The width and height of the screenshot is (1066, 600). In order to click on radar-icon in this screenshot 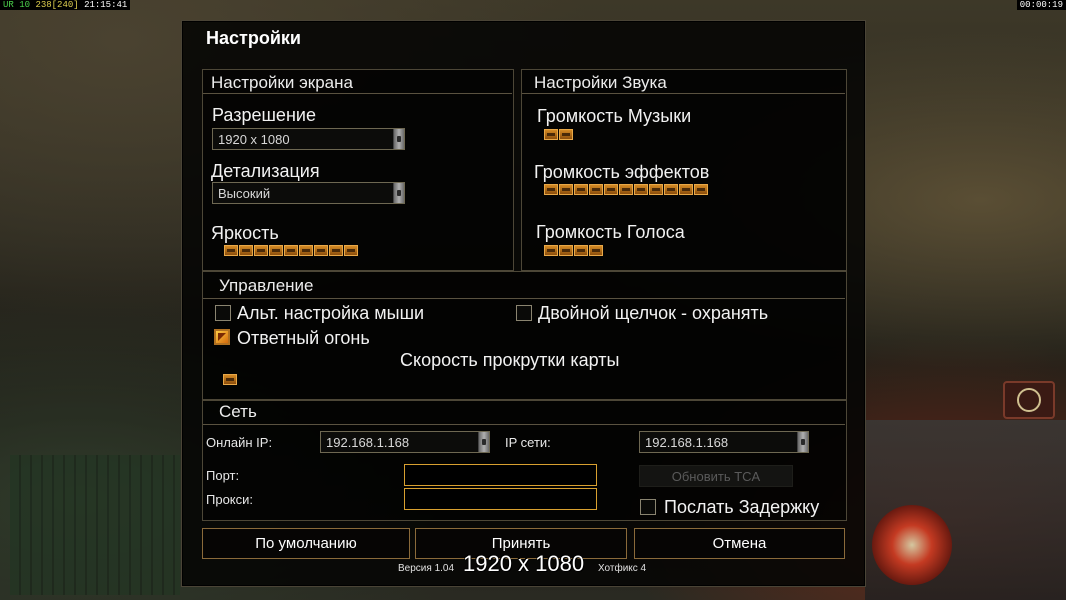, I will do `click(1029, 400)`.